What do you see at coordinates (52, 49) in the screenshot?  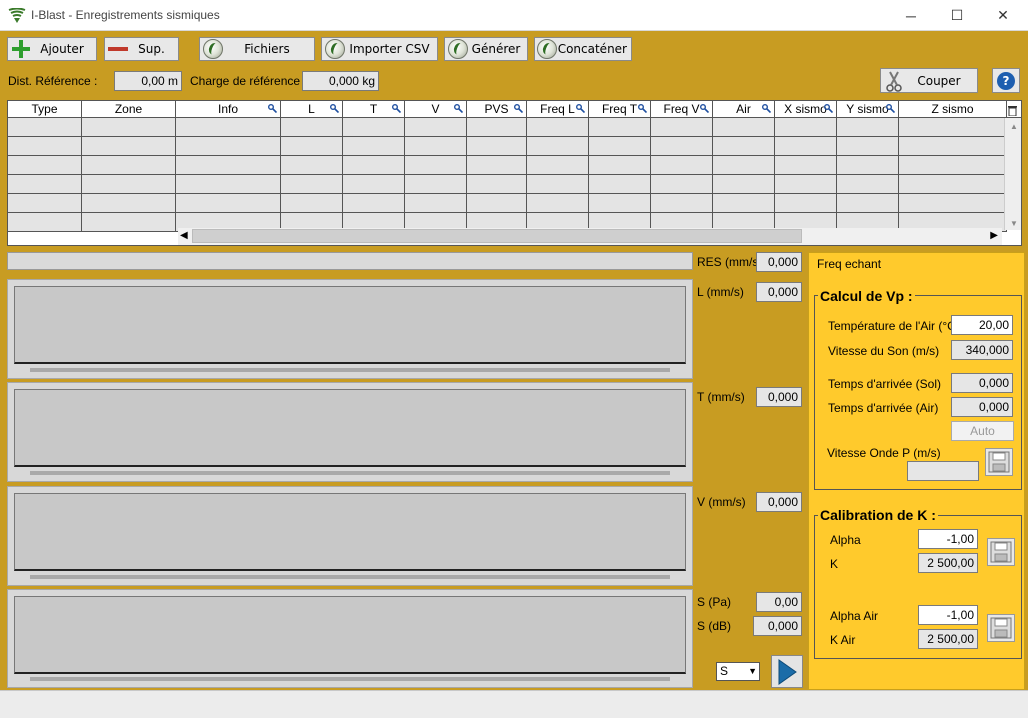 I see `add-button: Ajouter` at bounding box center [52, 49].